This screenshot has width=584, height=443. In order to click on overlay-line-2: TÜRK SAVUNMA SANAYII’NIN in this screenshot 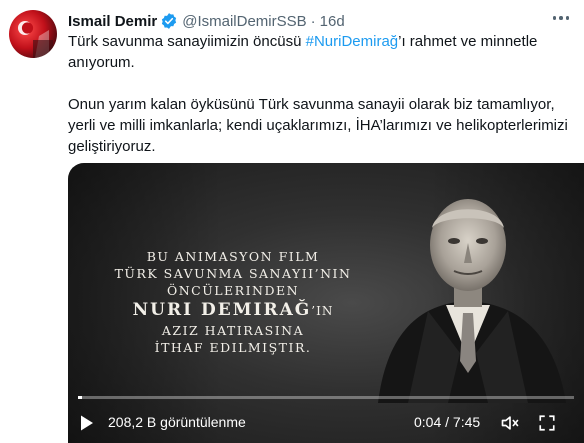, I will do `click(233, 273)`.